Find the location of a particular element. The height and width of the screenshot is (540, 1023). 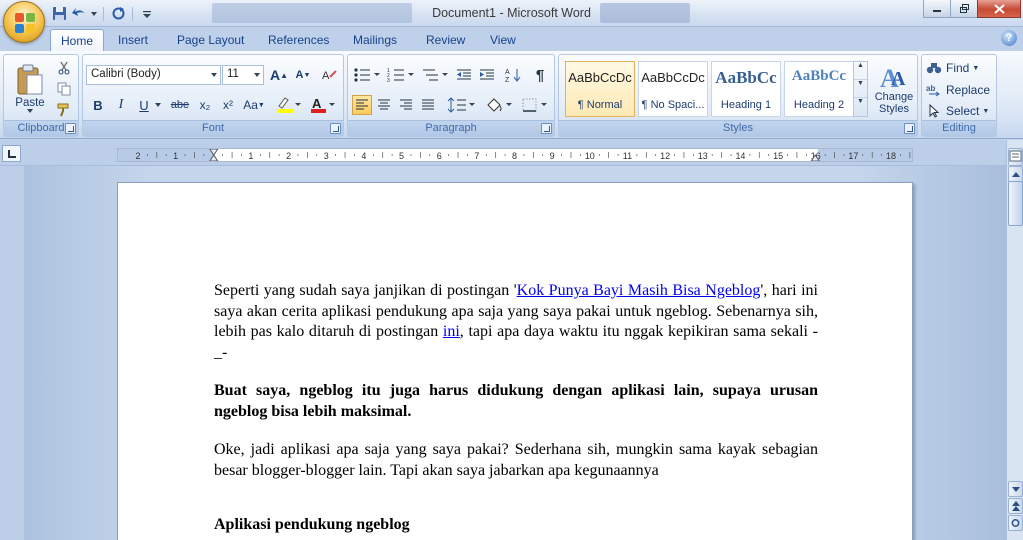

show-formatting-marks-icon: ¶ is located at coordinates (540, 75).